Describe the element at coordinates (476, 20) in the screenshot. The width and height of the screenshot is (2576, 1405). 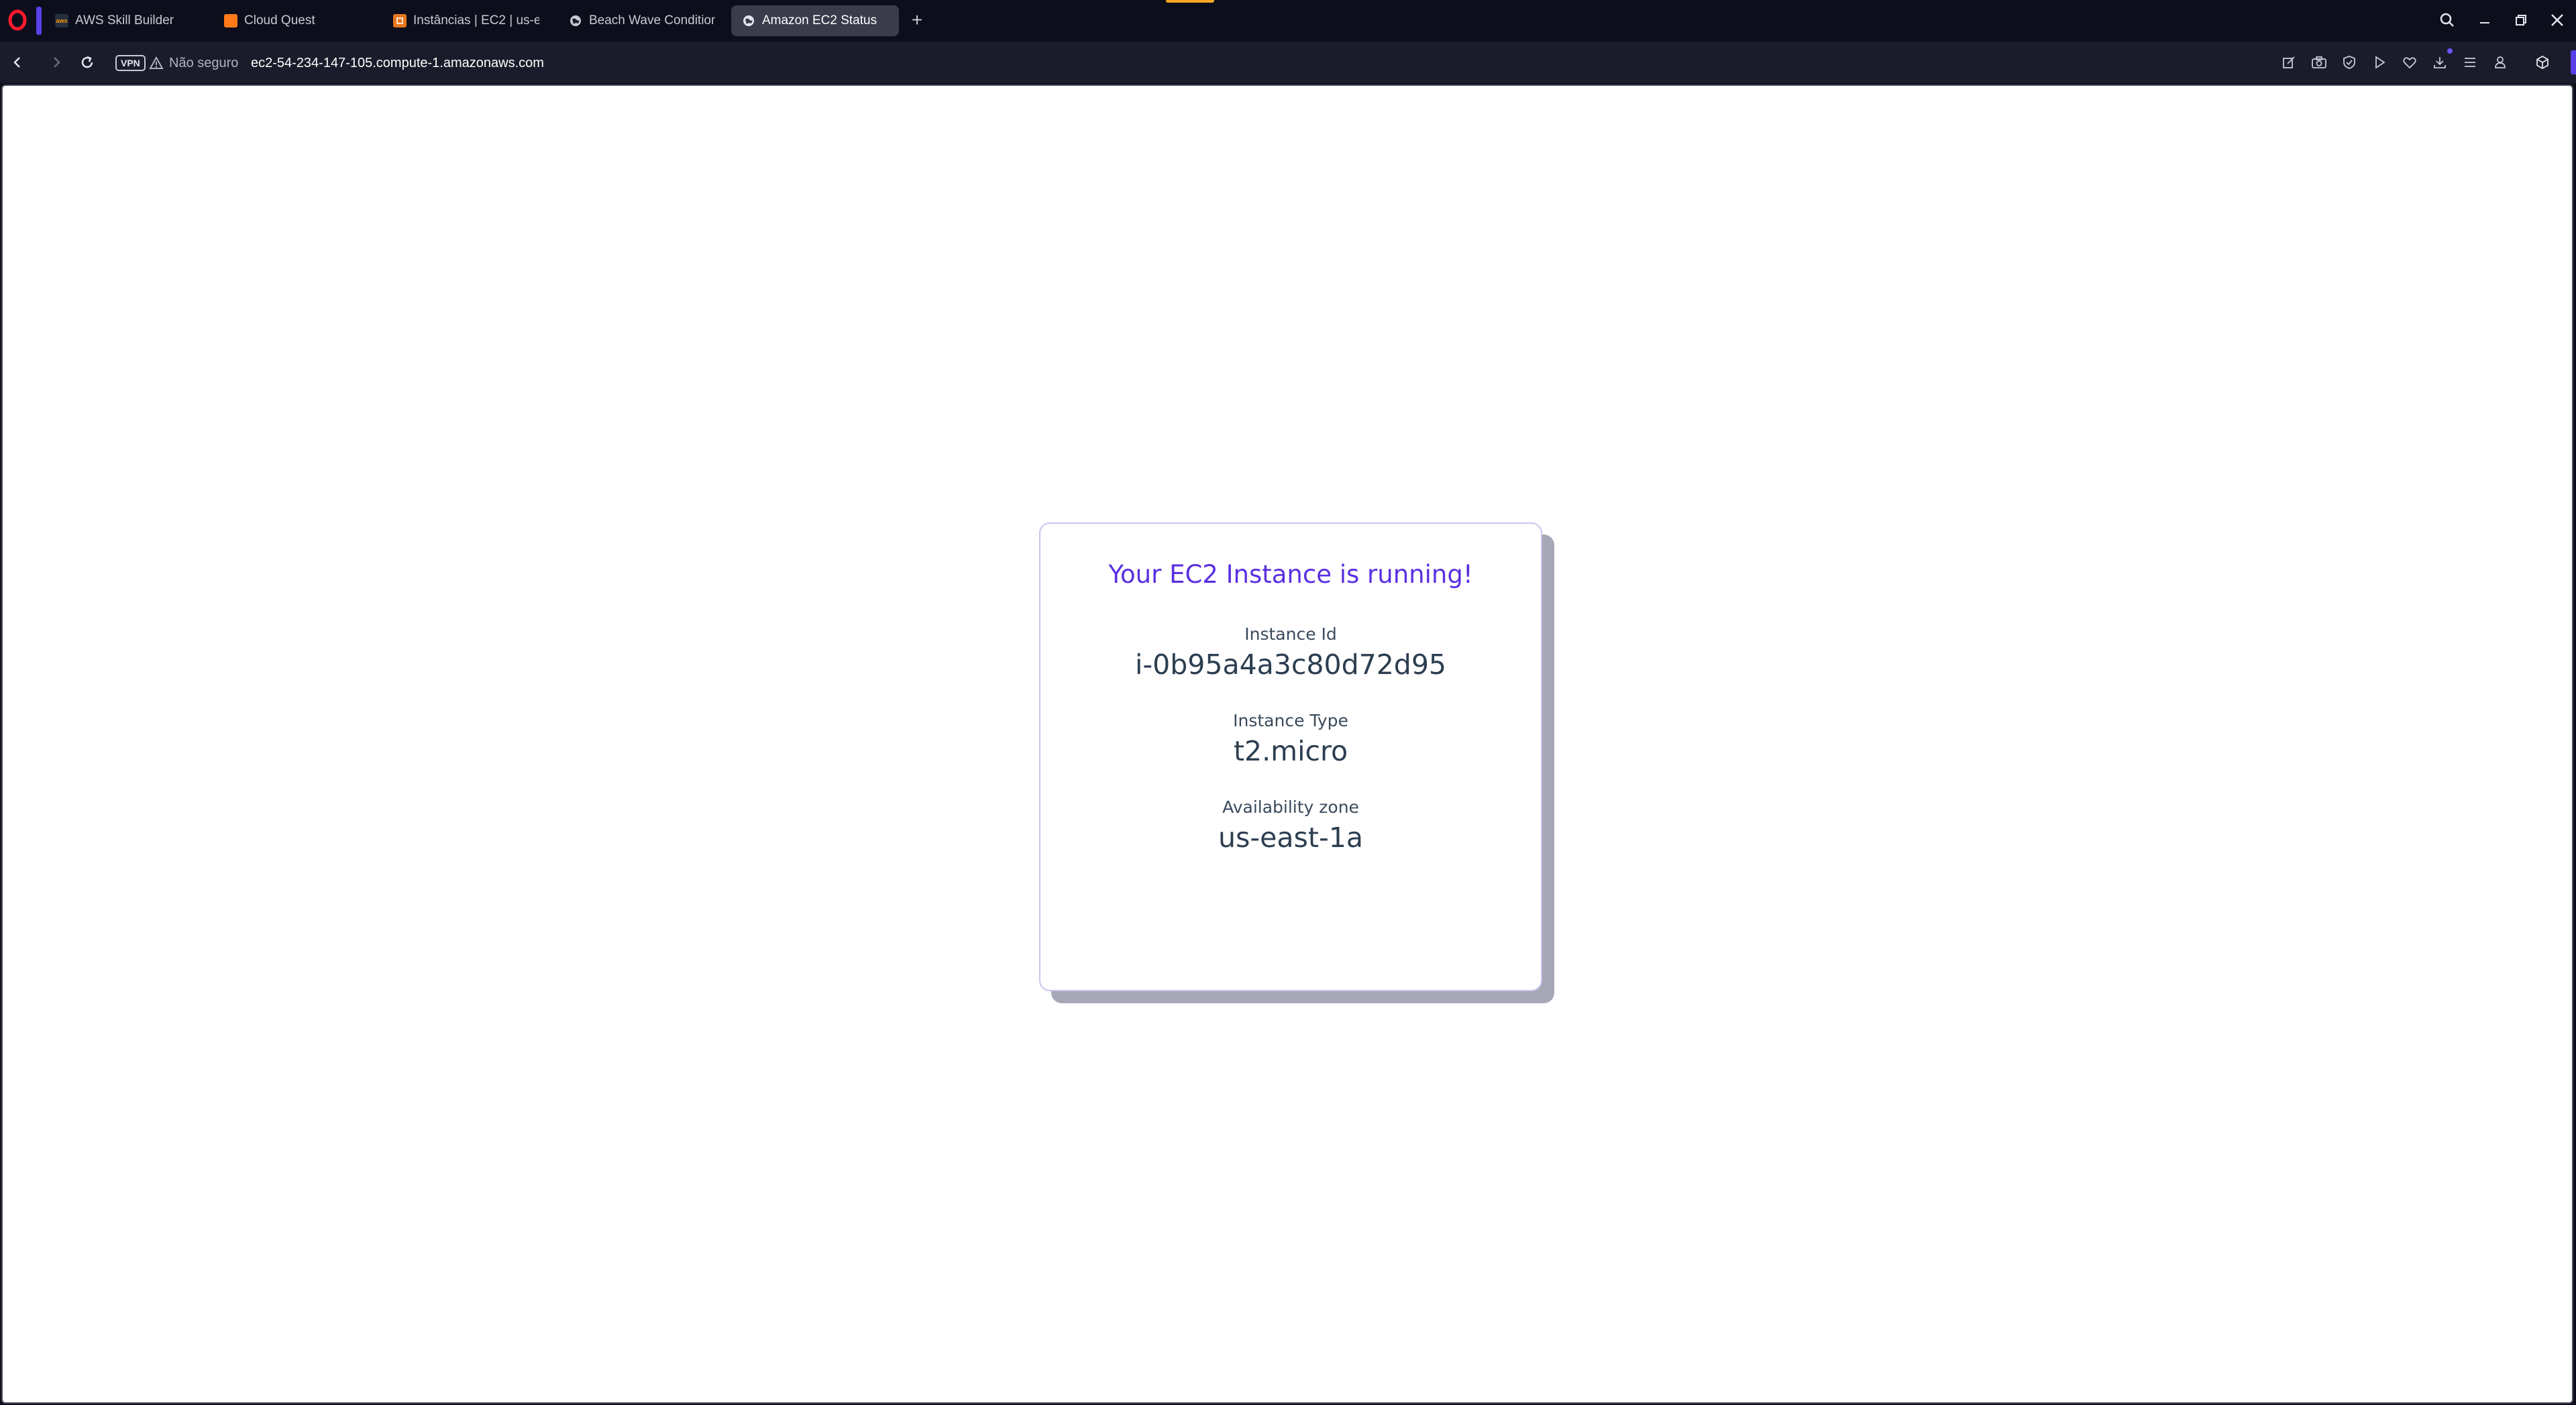
I see `tab-label: Instâncias | EC2 | us-east` at that location.